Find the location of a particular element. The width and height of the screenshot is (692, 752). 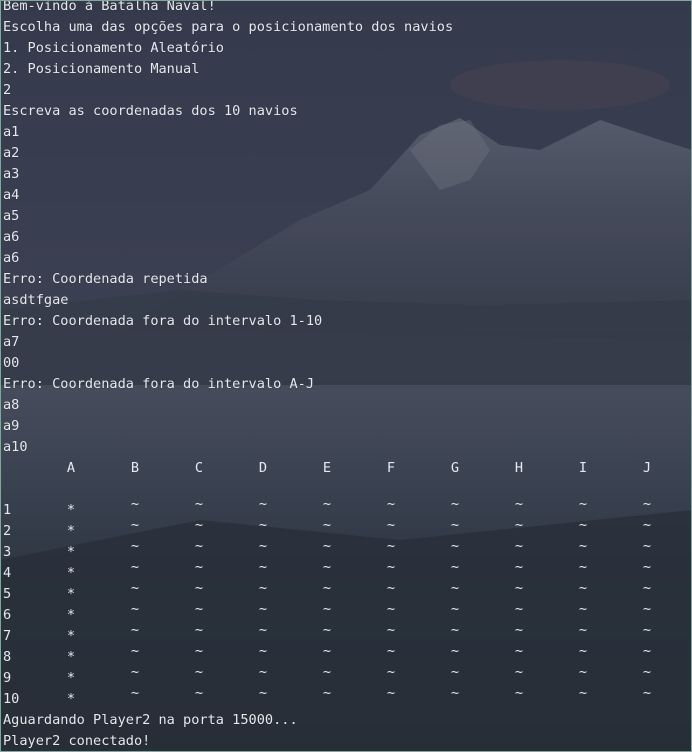

board-row-label: 1 is located at coordinates (7, 510).